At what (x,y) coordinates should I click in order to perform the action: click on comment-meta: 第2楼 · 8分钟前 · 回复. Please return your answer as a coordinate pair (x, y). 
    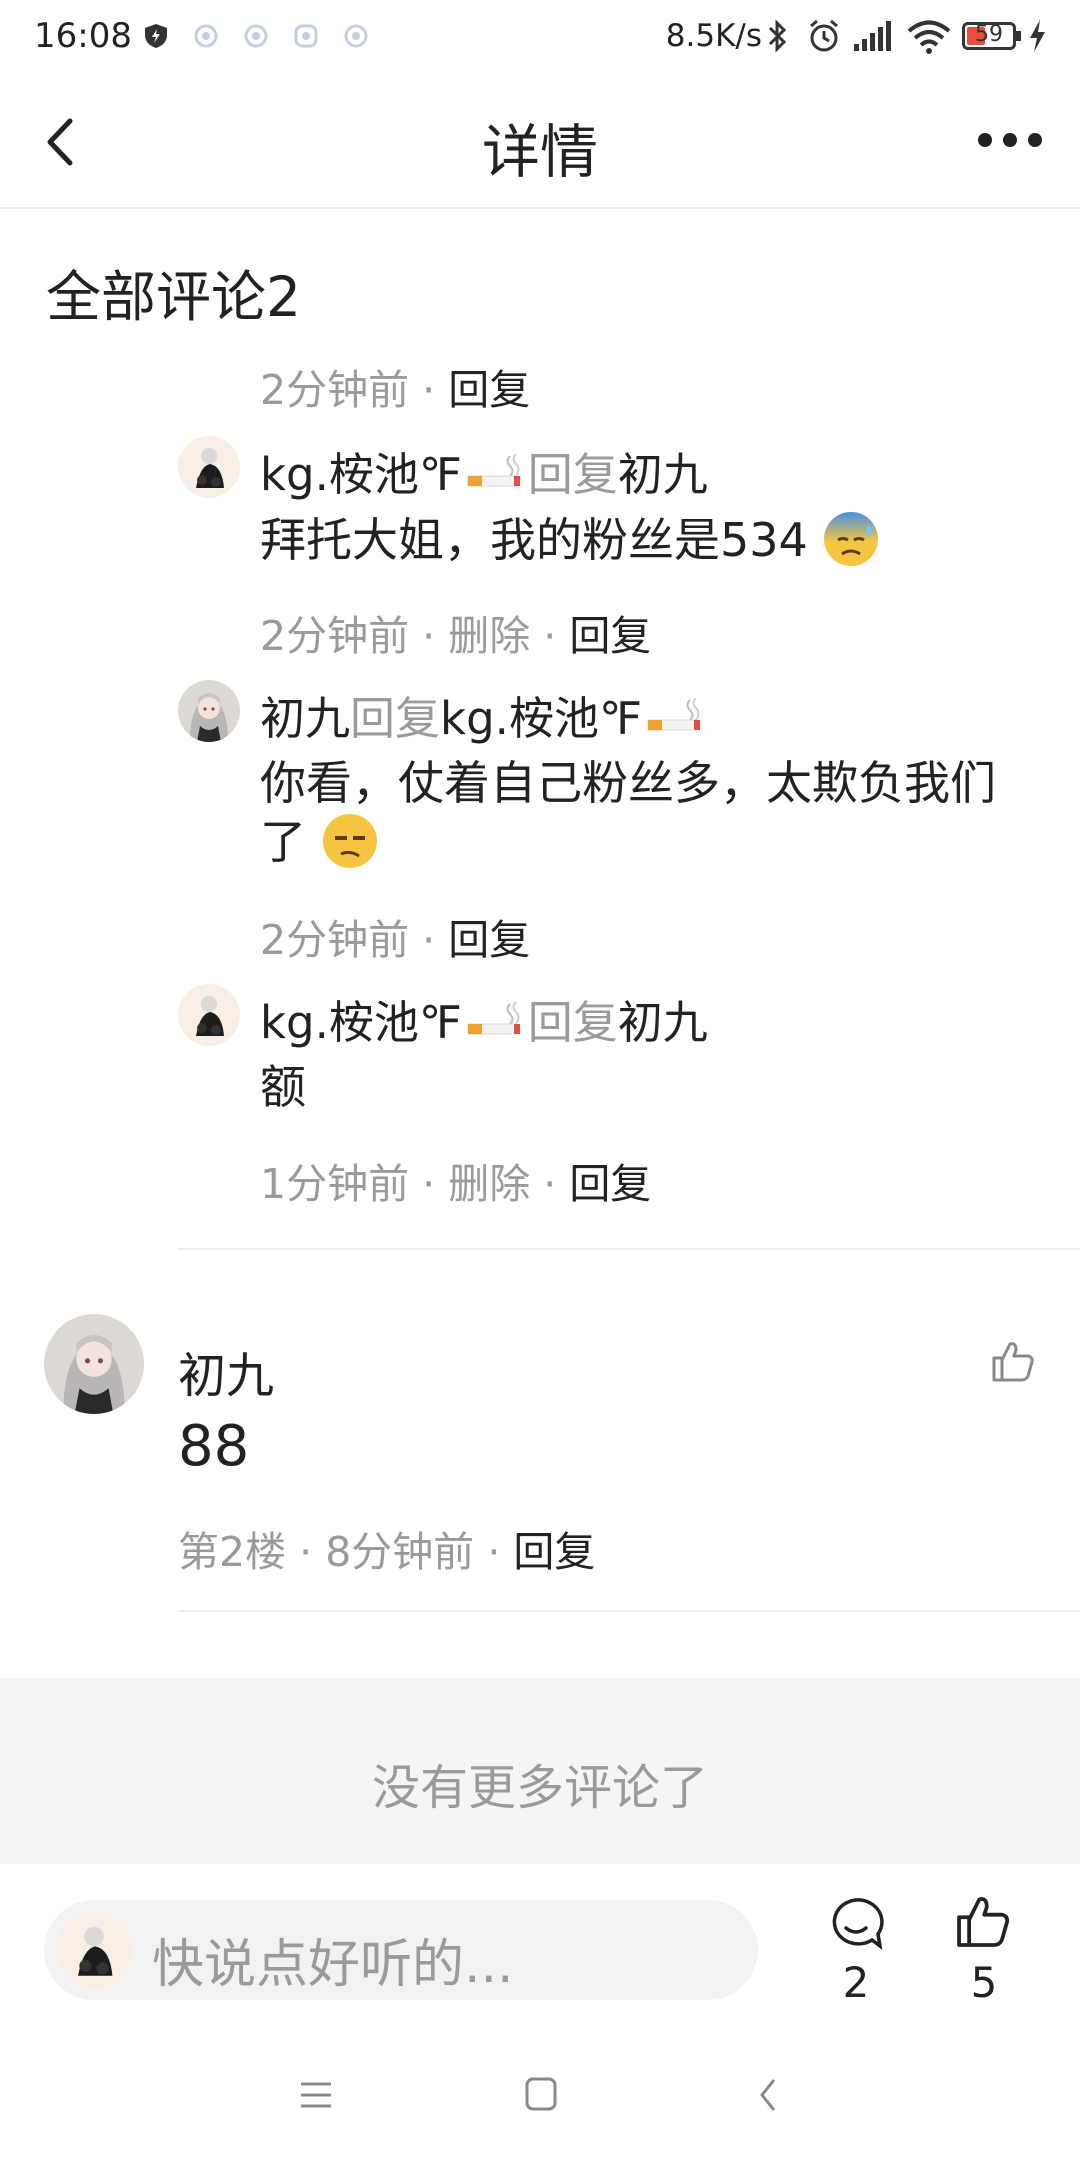
    Looking at the image, I should click on (387, 1552).